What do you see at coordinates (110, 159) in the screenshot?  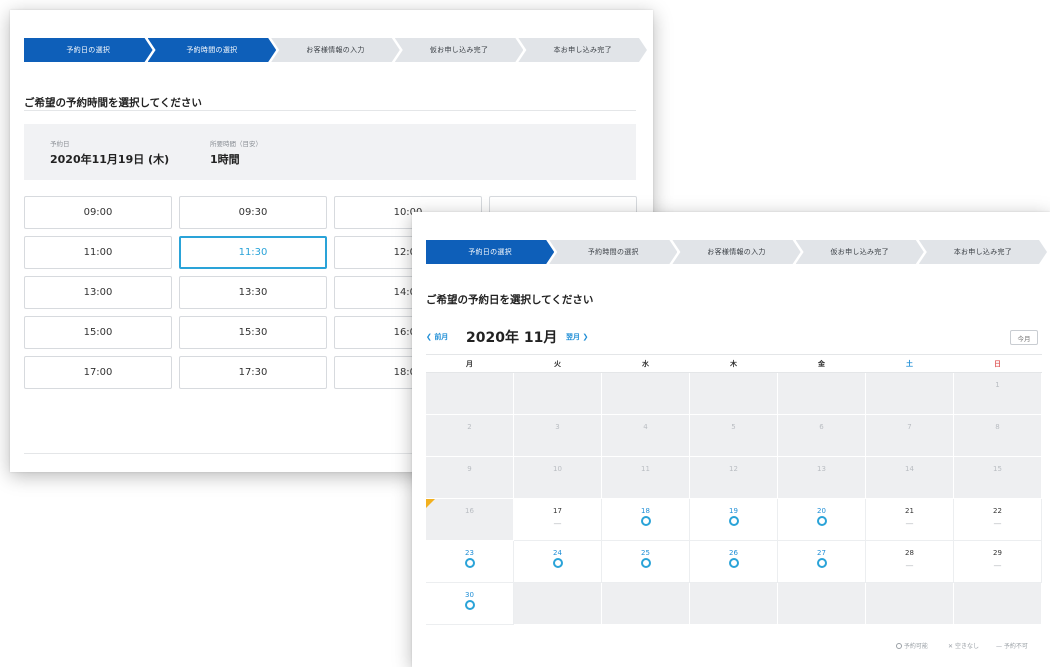 I see `date-value: 2020年11月19日 (木)` at bounding box center [110, 159].